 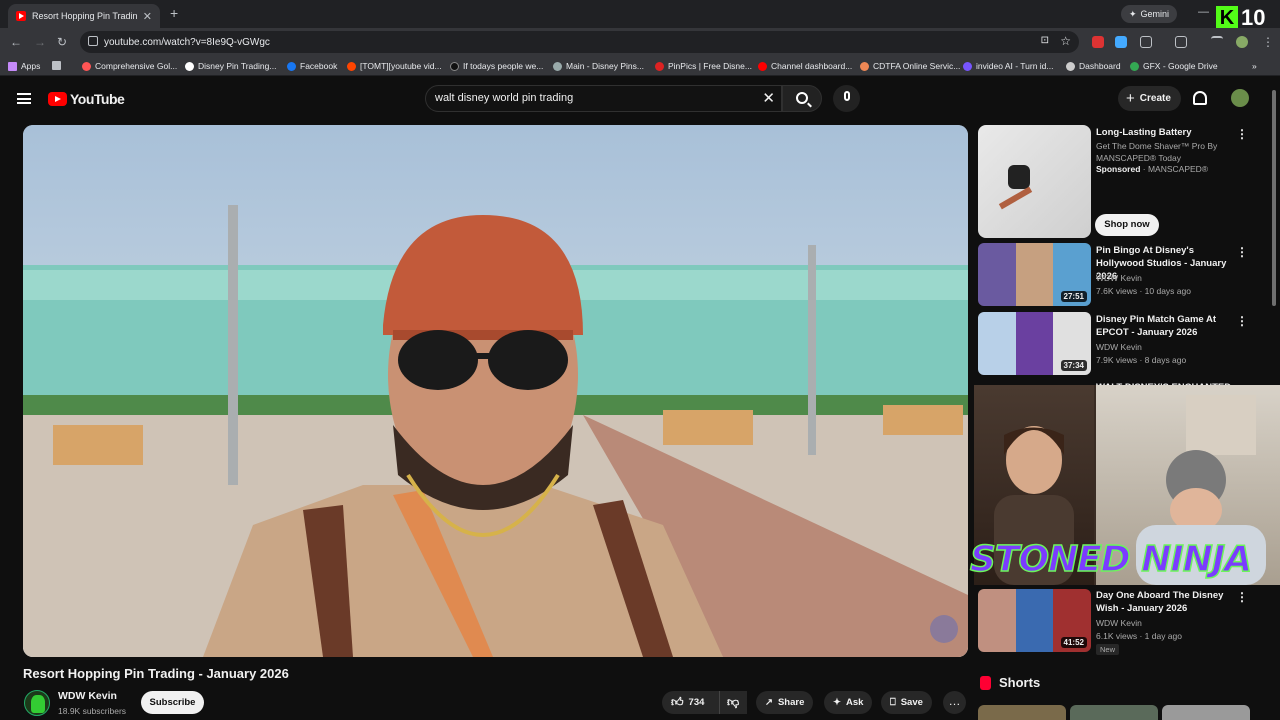 I want to click on ad-menu-icon: ⋮, so click(x=1242, y=134).